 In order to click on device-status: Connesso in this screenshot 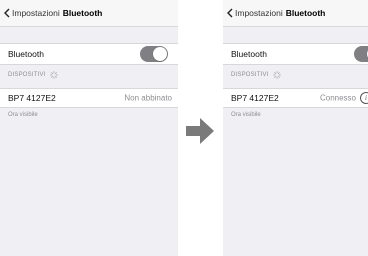, I will do `click(337, 98)`.